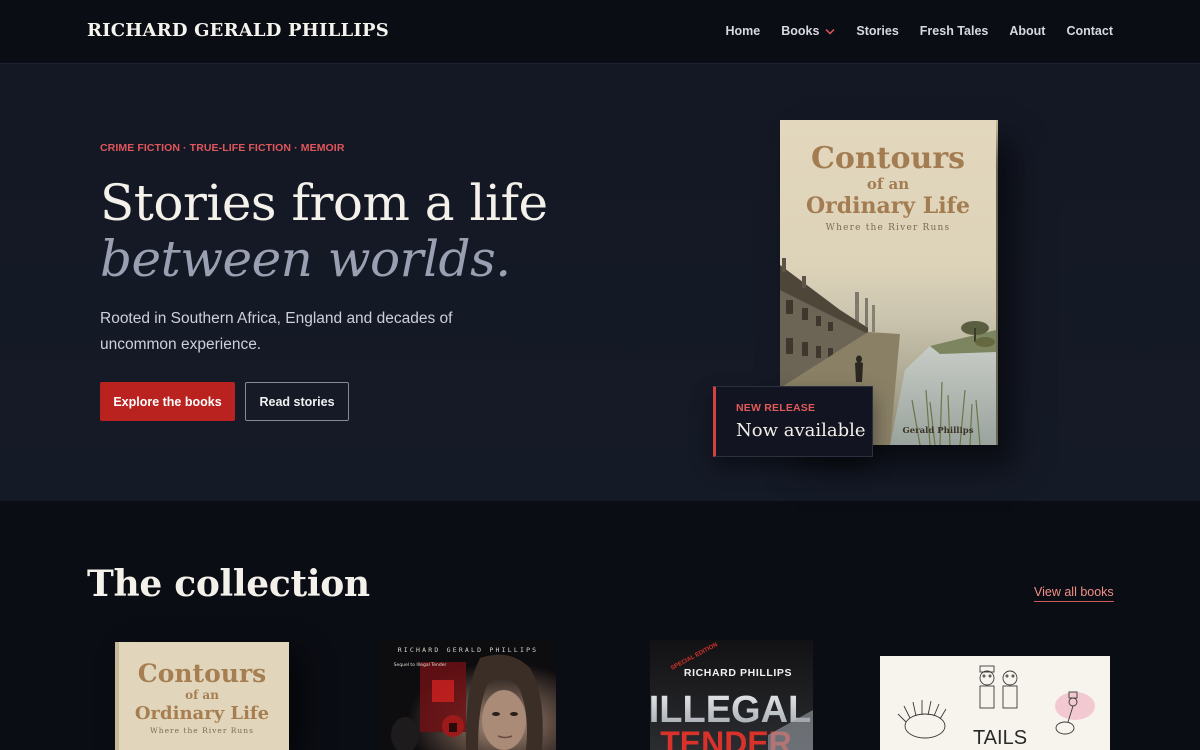  I want to click on collection-title: The collection, so click(228, 584).